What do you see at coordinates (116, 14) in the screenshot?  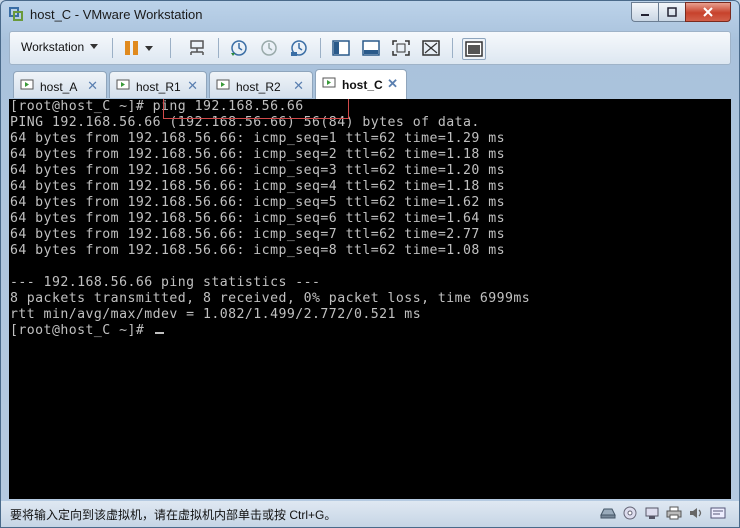 I see `window-title: host_C - VMware Workstation` at bounding box center [116, 14].